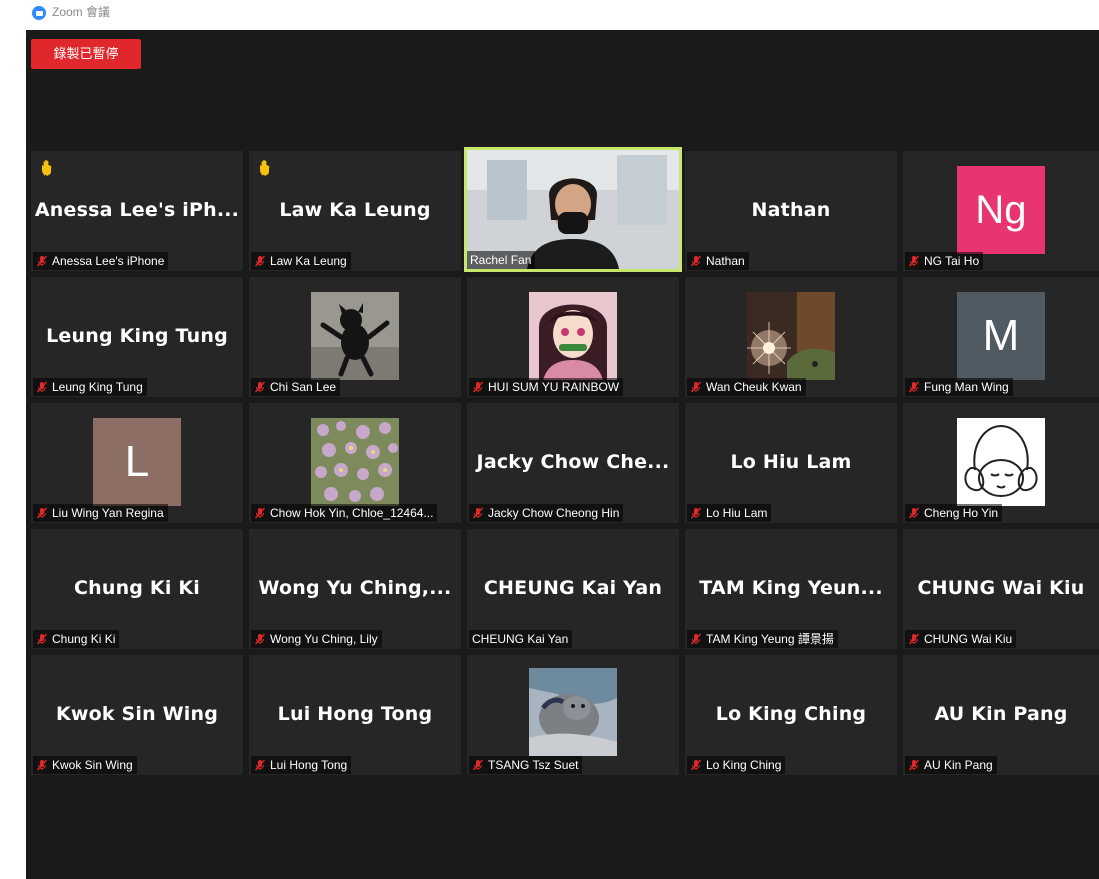 This screenshot has width=1099, height=879. Describe the element at coordinates (944, 261) in the screenshot. I see `participant-name-label: NG Tai Ho` at that location.